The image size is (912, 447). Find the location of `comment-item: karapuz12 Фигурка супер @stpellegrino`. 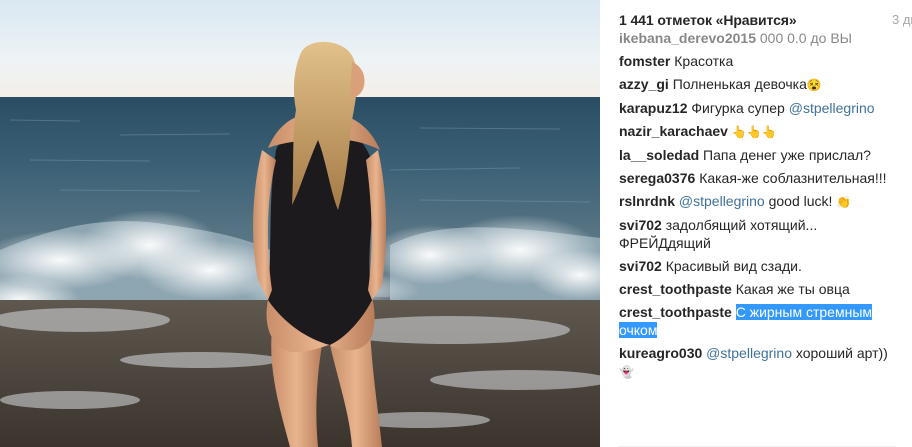

comment-item: karapuz12 Фигурка супер @stpellegrino is located at coordinates (757, 108).